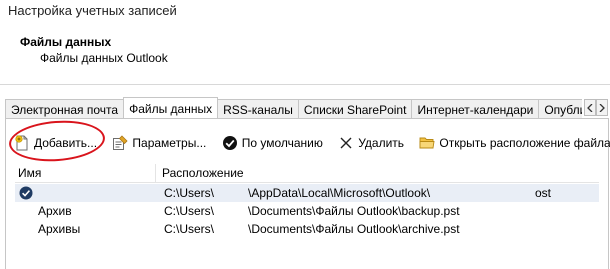  Describe the element at coordinates (258, 108) in the screenshot. I see `tab-rss-feeds: RSS-каналы` at that location.